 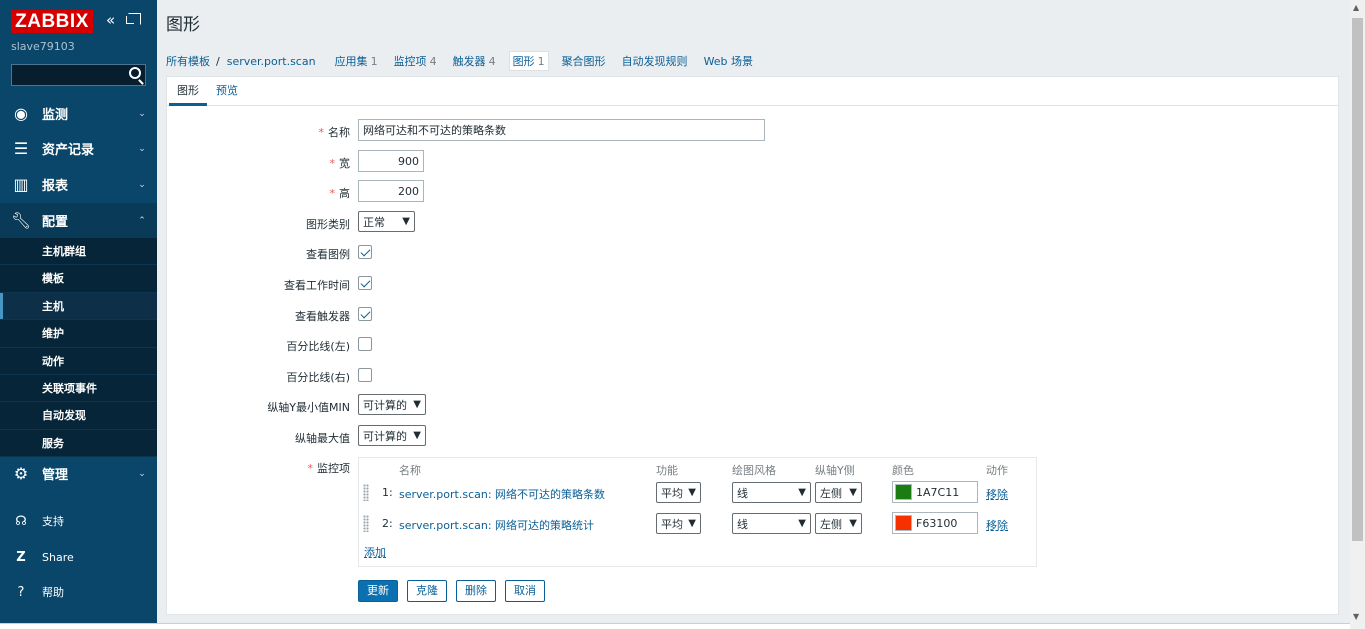 I want to click on item-name-link: server.port.scan: 网络可达的策略统计, so click(x=496, y=525).